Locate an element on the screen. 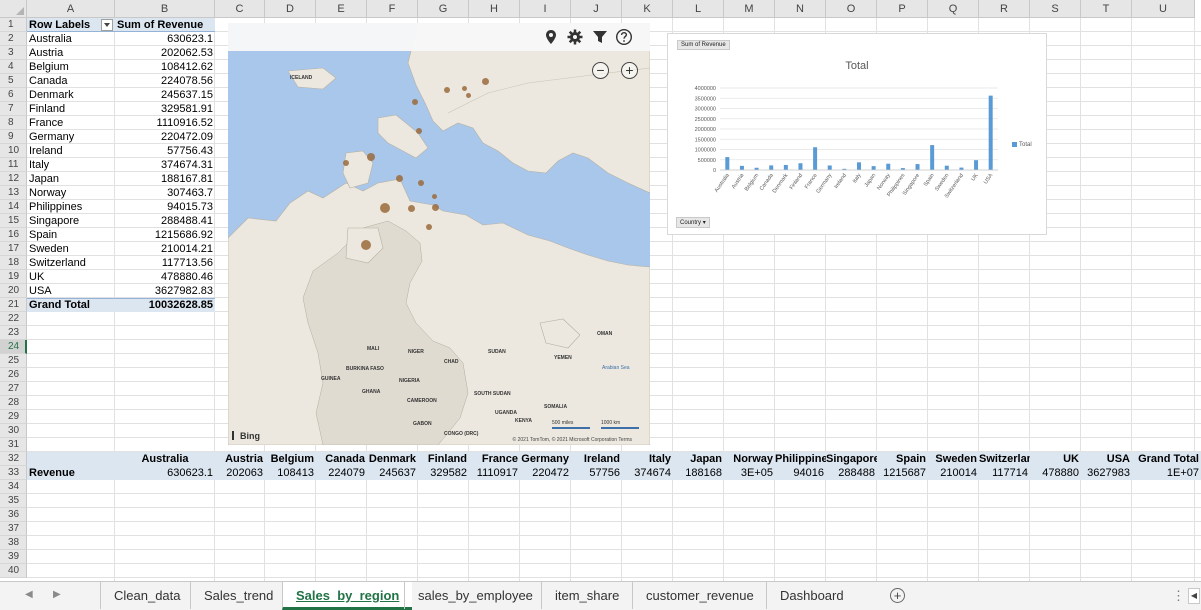 Image resolution: width=1201 pixels, height=610 pixels. row-labels-filter-button is located at coordinates (107, 25).